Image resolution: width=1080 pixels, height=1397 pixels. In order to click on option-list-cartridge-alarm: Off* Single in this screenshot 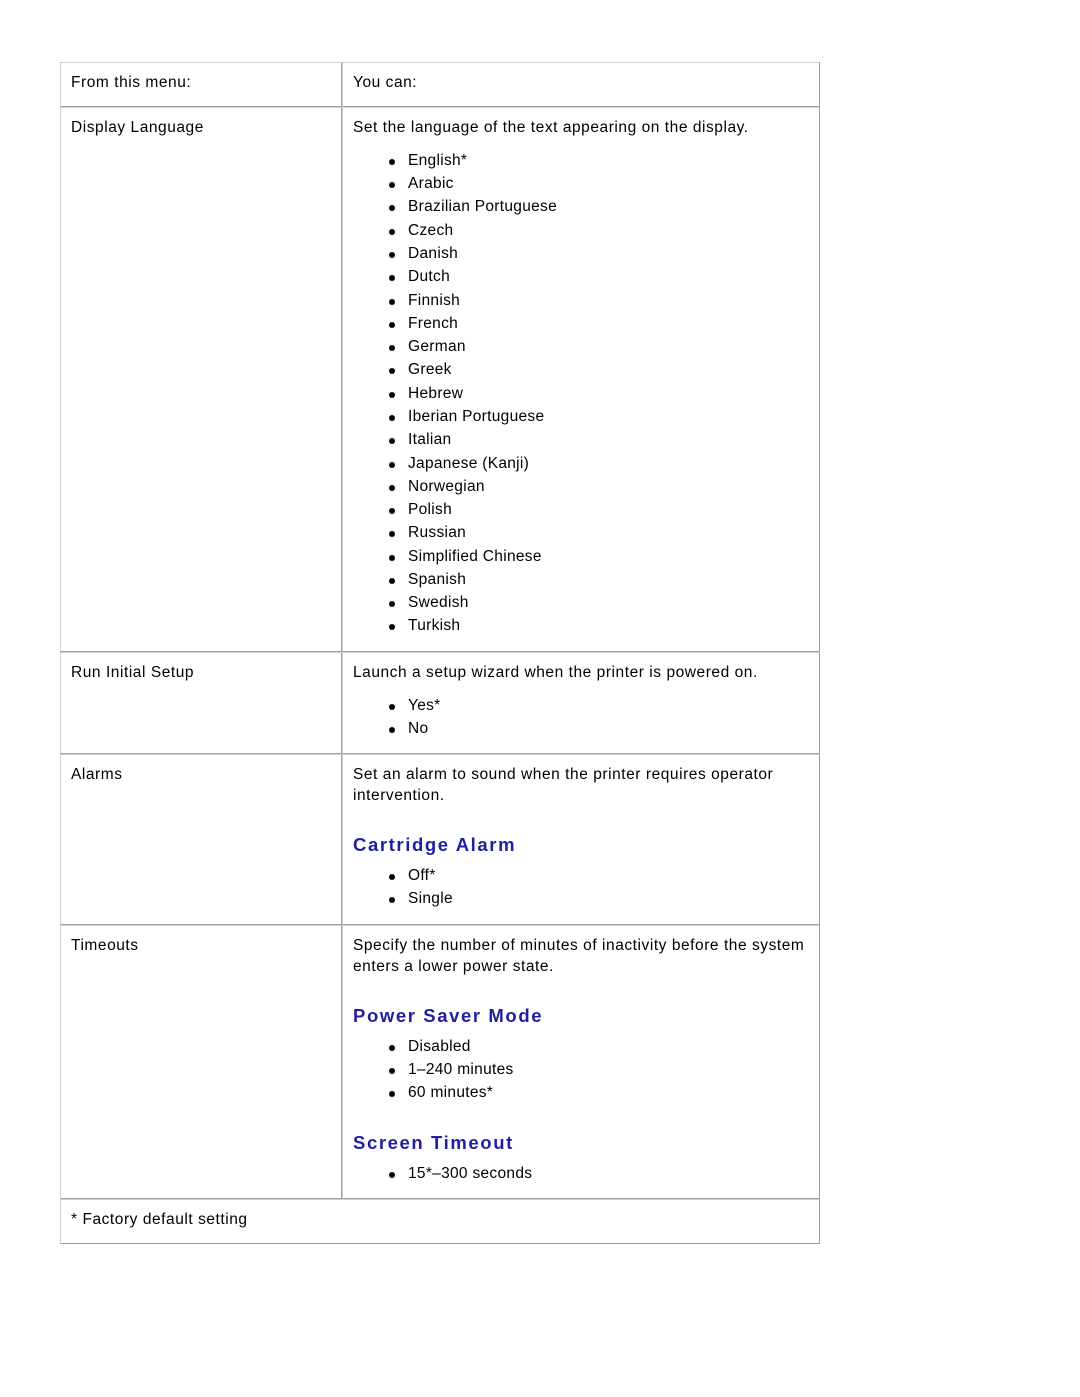, I will do `click(581, 888)`.